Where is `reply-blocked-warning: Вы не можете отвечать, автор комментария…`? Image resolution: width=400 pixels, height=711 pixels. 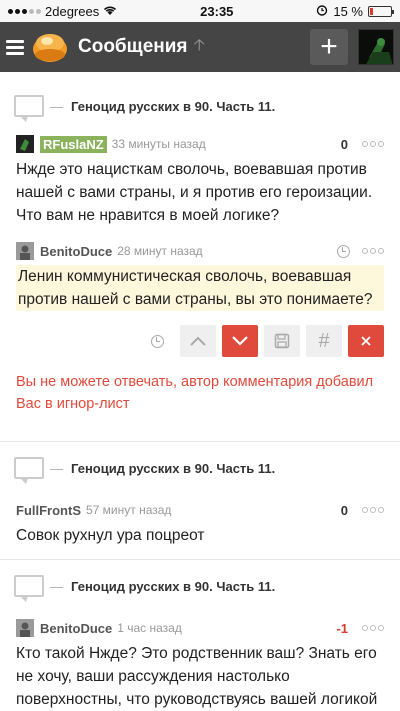 reply-blocked-warning: Вы не можете отвечать, автор комментария… is located at coordinates (195, 393).